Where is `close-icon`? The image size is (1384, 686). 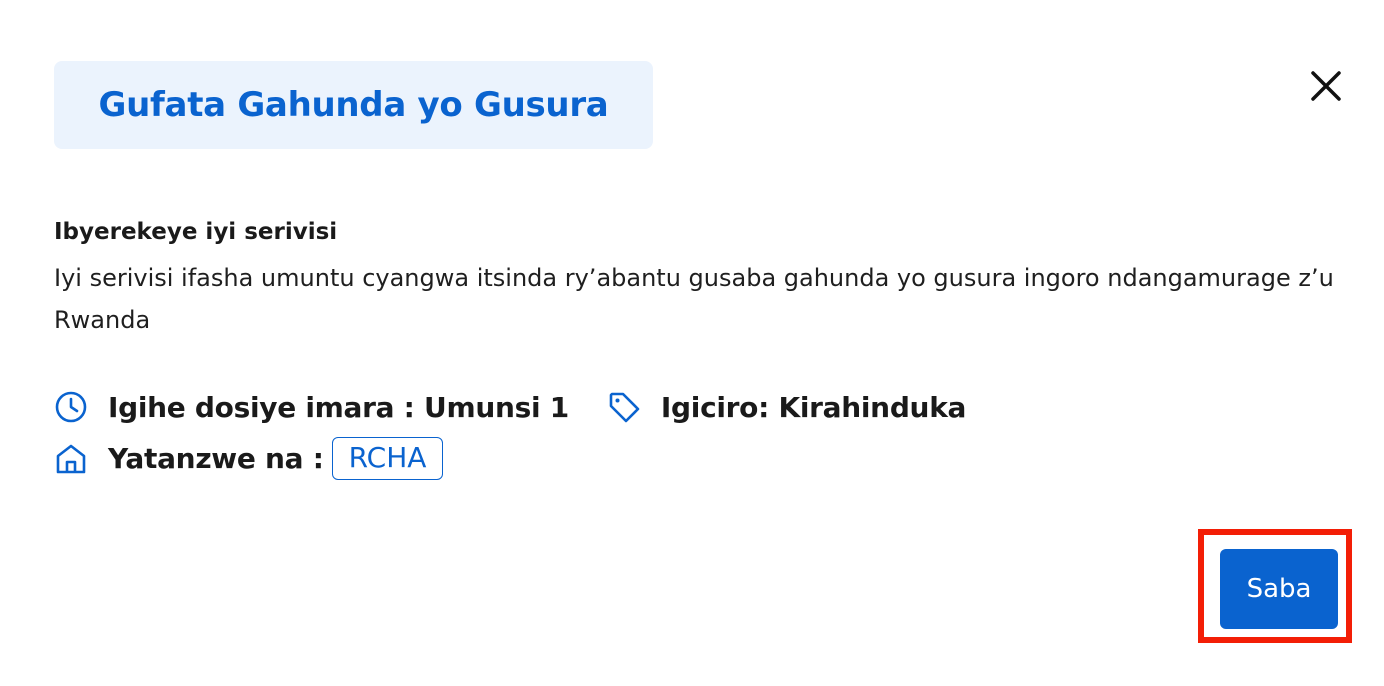 close-icon is located at coordinates (1326, 88).